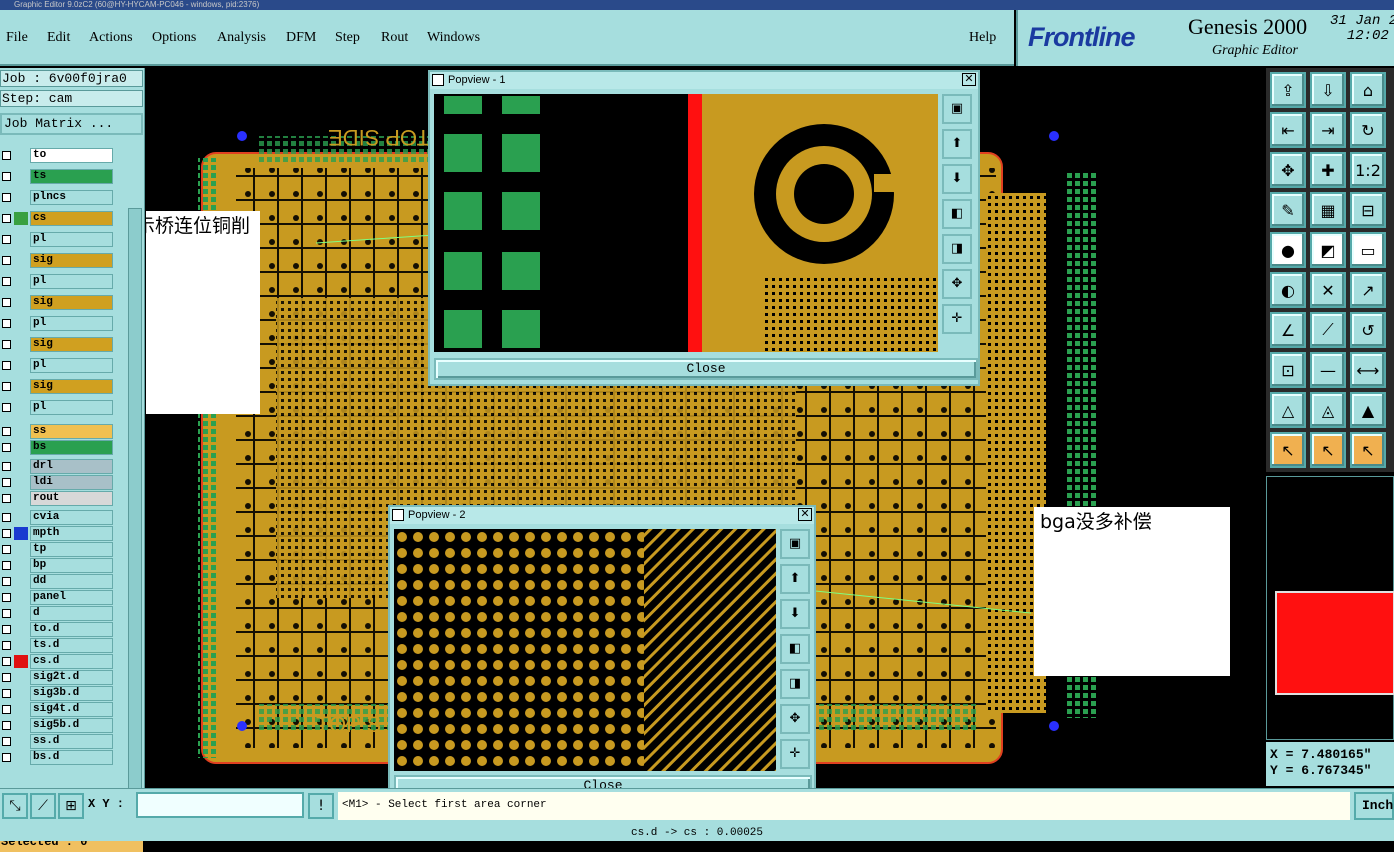  I want to click on layer-name: drl, so click(71, 466).